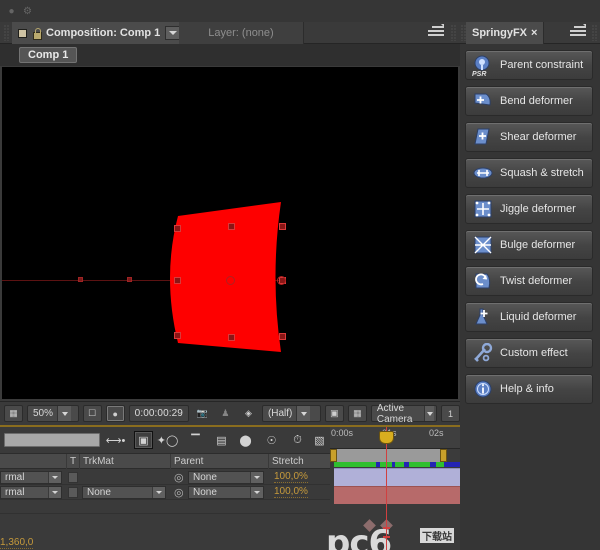 This screenshot has width=600, height=550. Describe the element at coordinates (483, 281) in the screenshot. I see `twist-deformer-icon` at that location.